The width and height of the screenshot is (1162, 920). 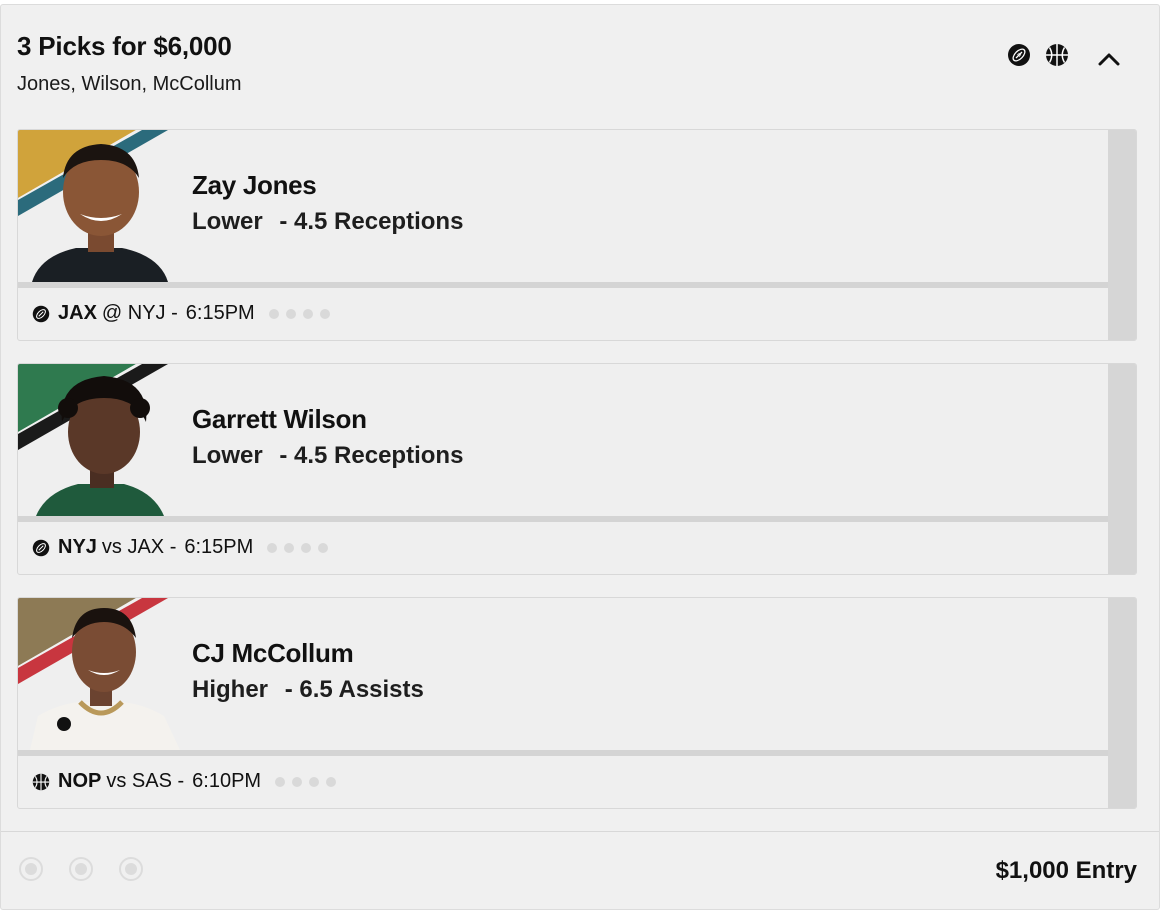 I want to click on chevron-up-icon, so click(x=1109, y=59).